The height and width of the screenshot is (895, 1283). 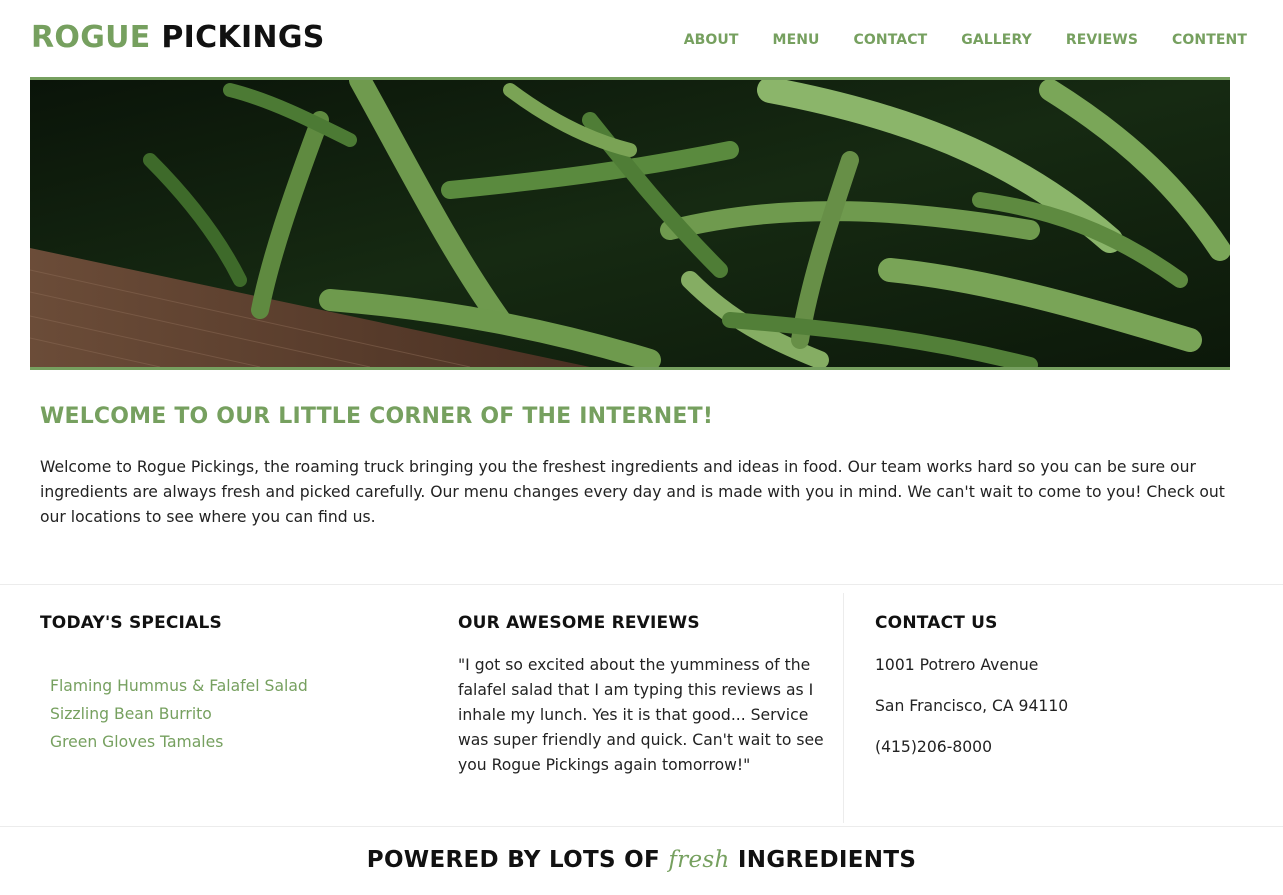 I want to click on contact-street: 1001 Potrero Avenue, so click(x=957, y=665).